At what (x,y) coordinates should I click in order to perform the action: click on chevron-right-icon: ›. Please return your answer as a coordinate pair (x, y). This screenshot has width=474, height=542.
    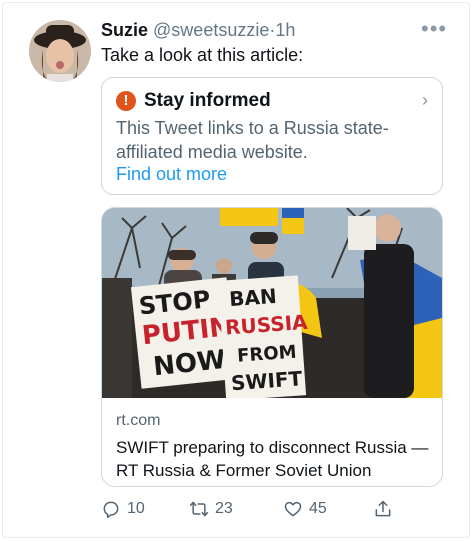
    Looking at the image, I should click on (425, 100).